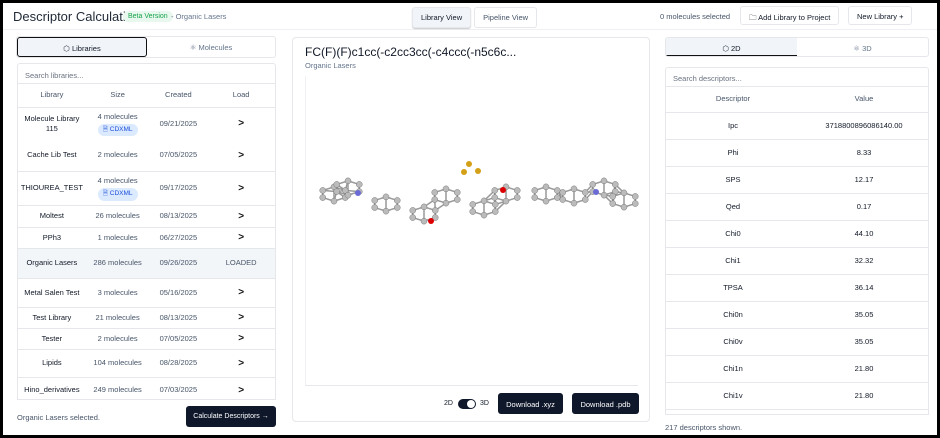 This screenshot has height=438, width=940. I want to click on size-text: 2 molecules, so click(117, 338).